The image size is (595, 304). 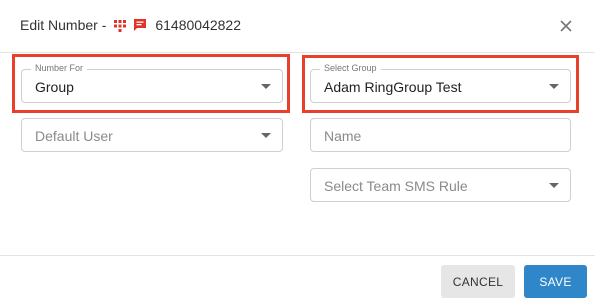 I want to click on default-user-placeholder: Default User, so click(x=74, y=136).